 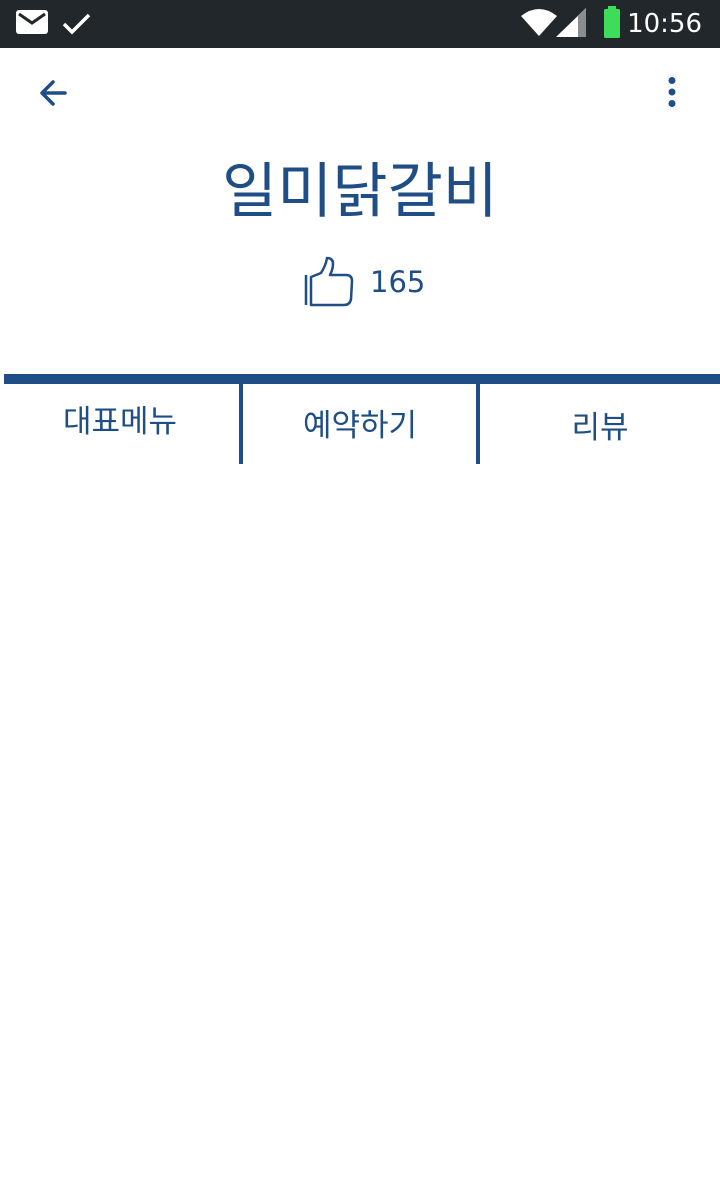 What do you see at coordinates (571, 22) in the screenshot?
I see `cell-signal-icon` at bounding box center [571, 22].